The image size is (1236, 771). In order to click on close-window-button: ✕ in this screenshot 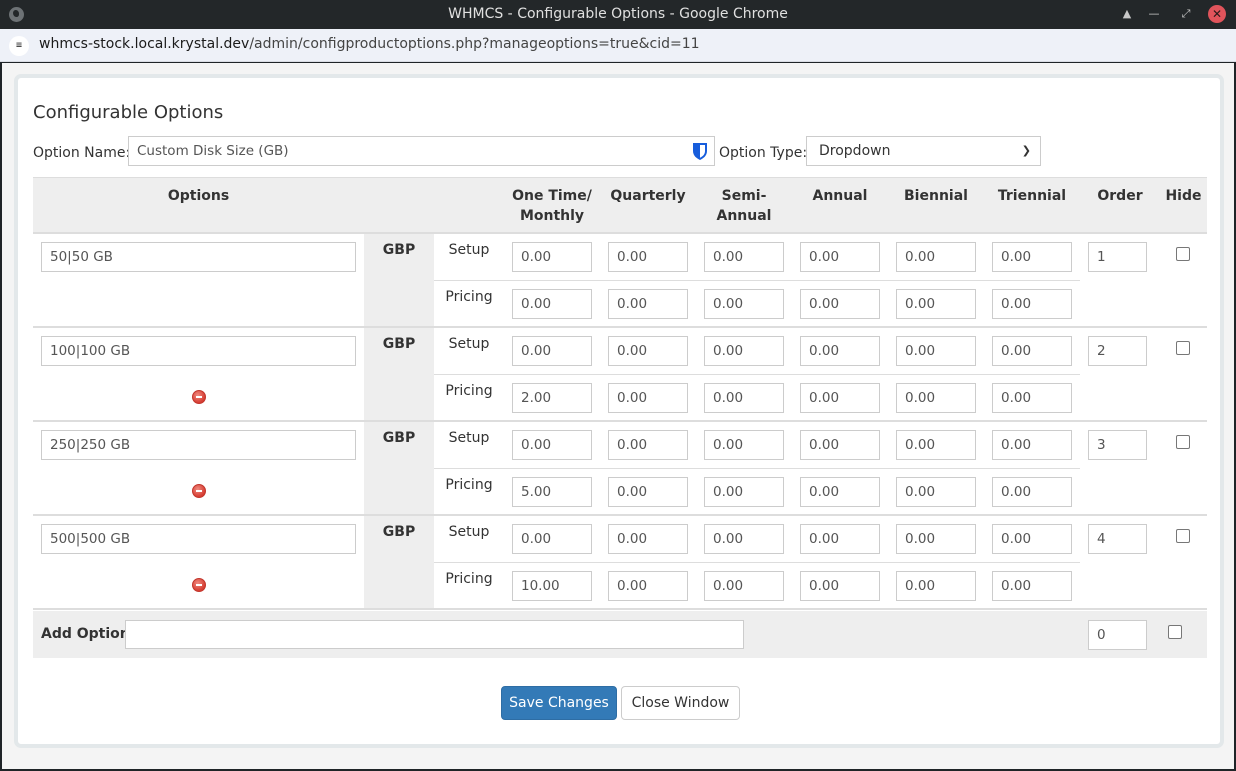, I will do `click(1217, 14)`.